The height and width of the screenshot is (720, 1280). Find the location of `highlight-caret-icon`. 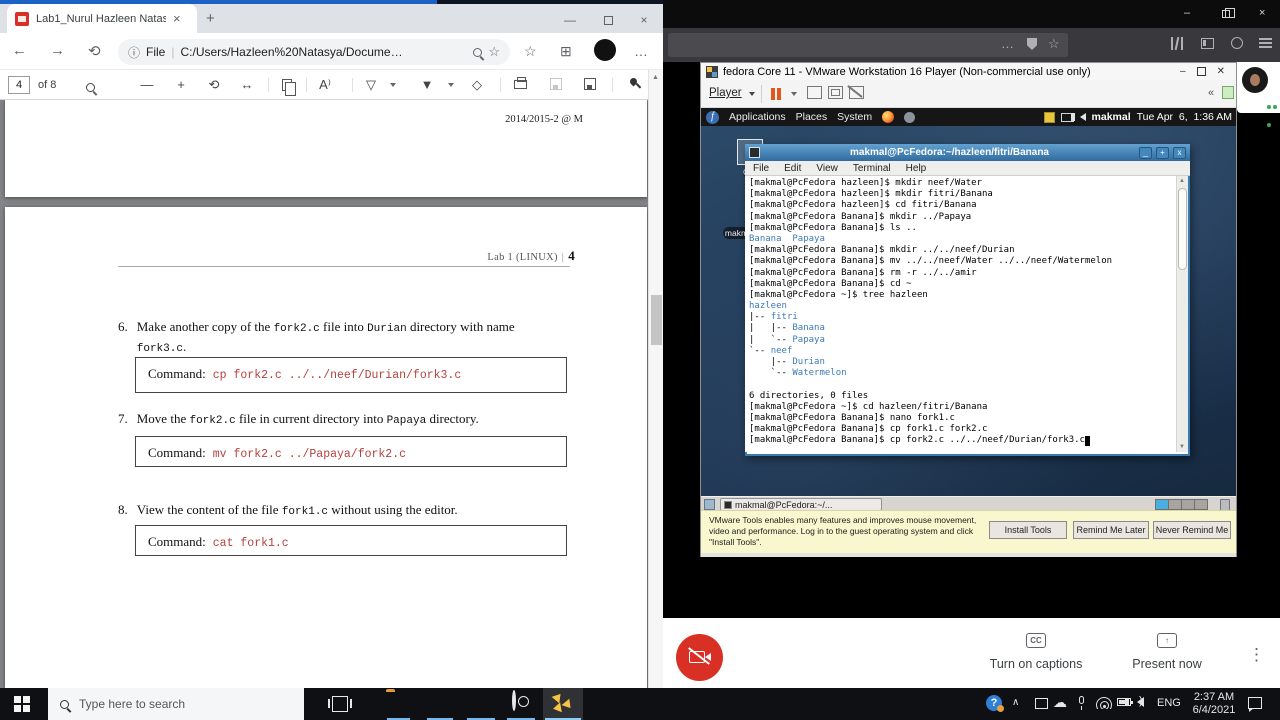

highlight-caret-icon is located at coordinates (451, 85).